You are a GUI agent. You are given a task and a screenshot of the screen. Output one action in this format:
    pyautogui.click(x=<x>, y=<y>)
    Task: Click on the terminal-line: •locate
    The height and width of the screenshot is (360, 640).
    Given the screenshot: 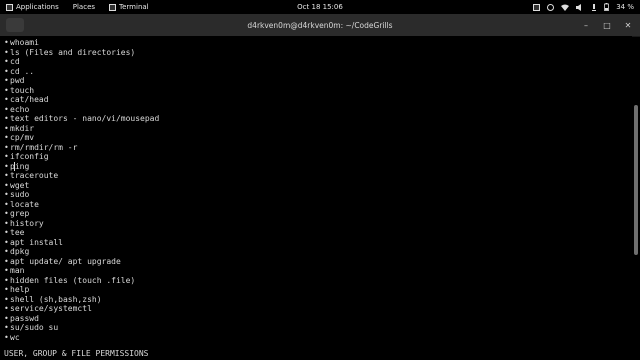 What is the action you would take?
    pyautogui.click(x=21, y=204)
    